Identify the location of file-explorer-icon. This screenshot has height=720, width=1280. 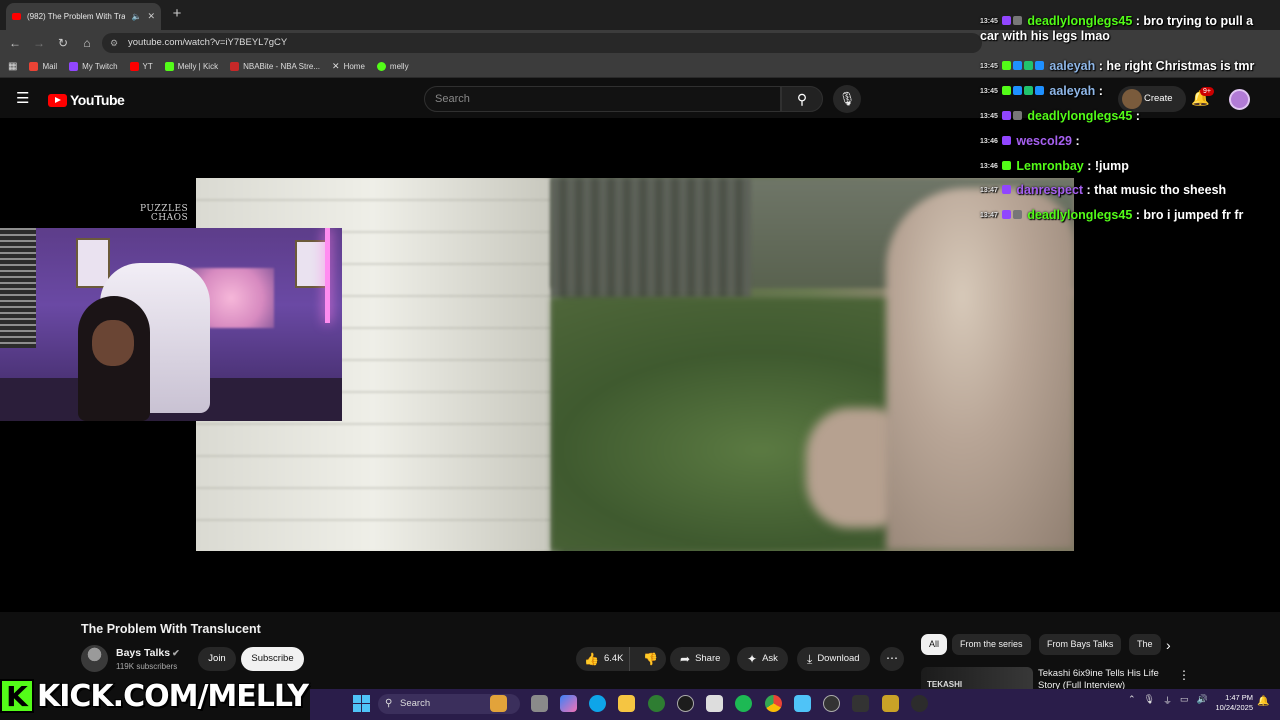
(626, 703).